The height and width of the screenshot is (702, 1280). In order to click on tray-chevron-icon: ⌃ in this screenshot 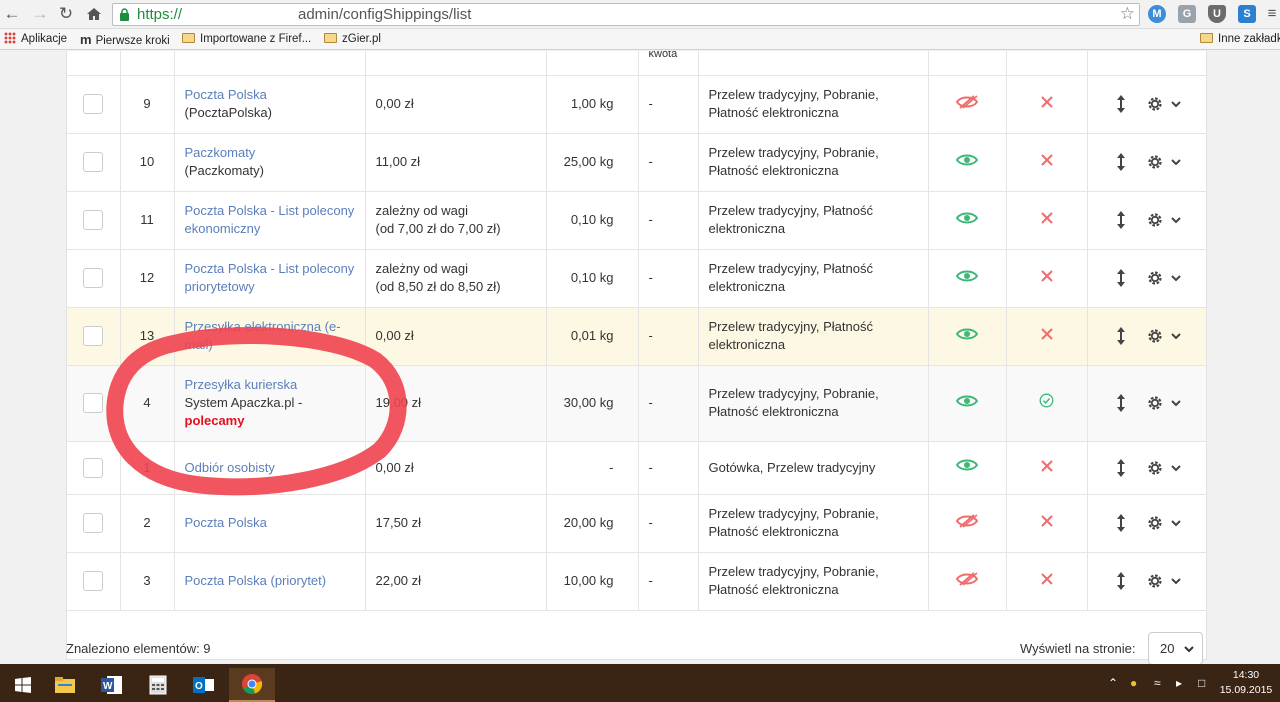, I will do `click(1113, 683)`.